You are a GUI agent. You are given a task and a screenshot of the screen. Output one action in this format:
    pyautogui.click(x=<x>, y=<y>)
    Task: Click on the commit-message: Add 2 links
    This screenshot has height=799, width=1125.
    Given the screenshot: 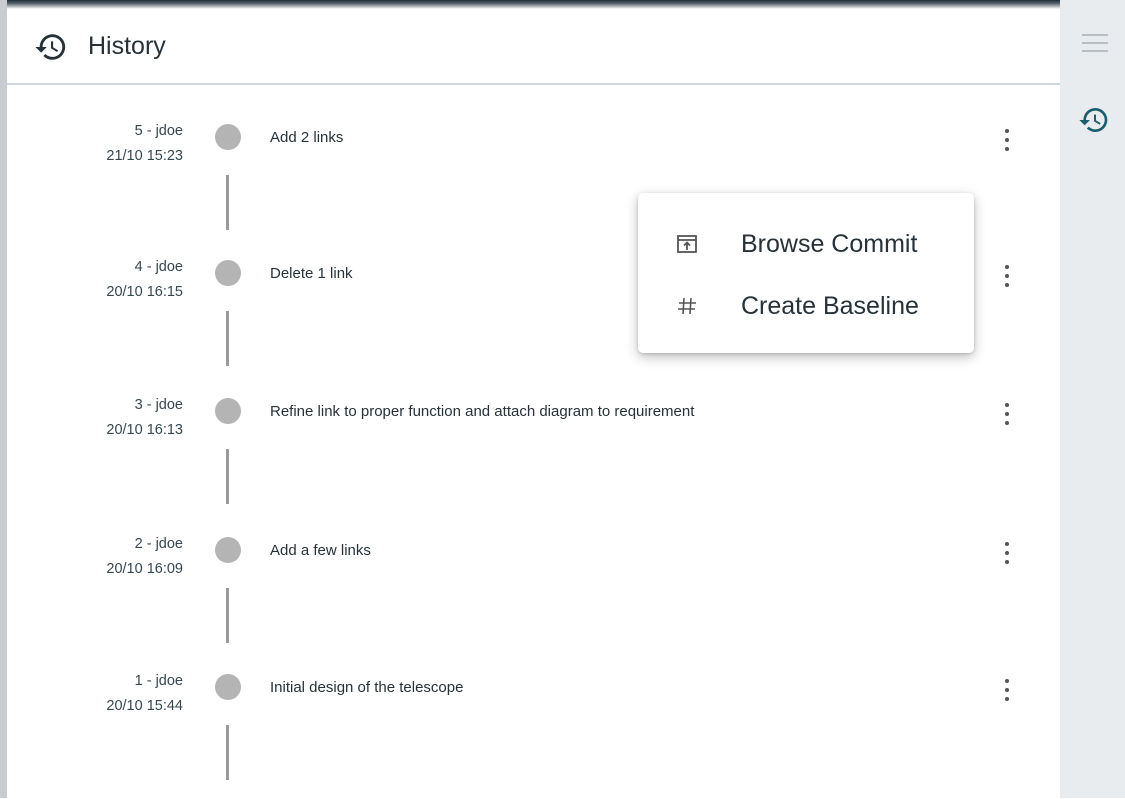 What is the action you would take?
    pyautogui.click(x=307, y=137)
    